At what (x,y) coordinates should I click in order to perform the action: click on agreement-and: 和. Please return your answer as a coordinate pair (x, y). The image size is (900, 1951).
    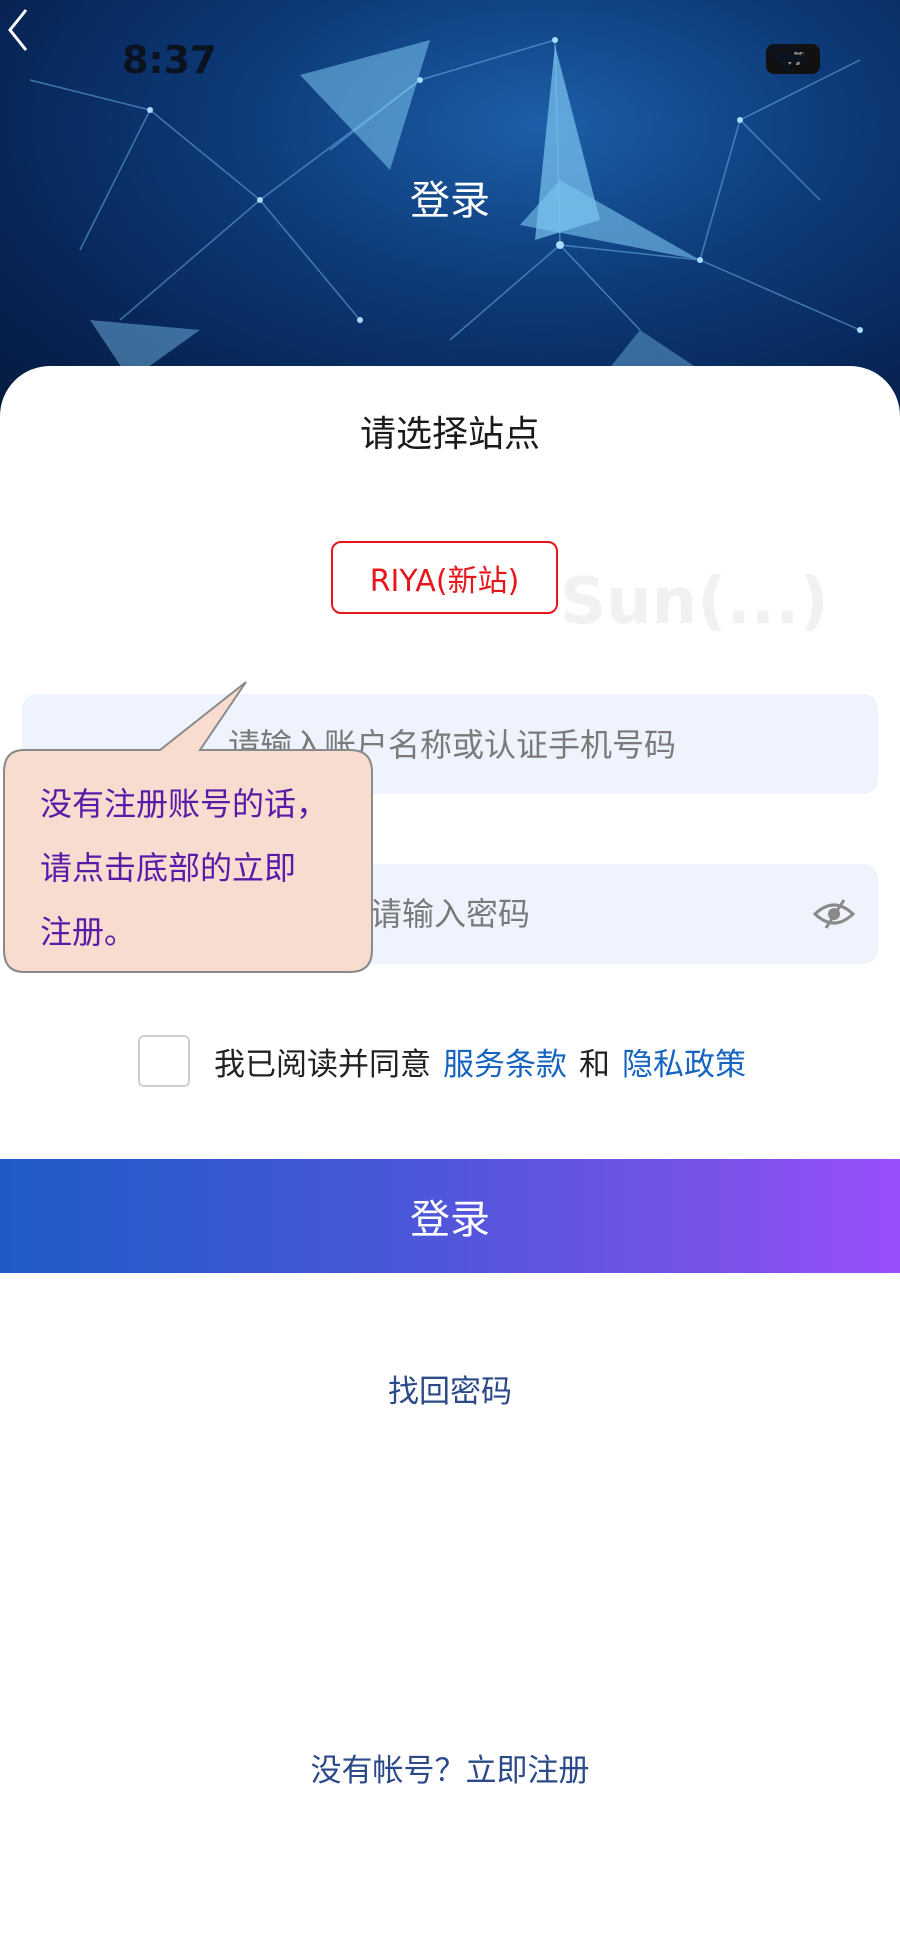
    Looking at the image, I should click on (594, 1064).